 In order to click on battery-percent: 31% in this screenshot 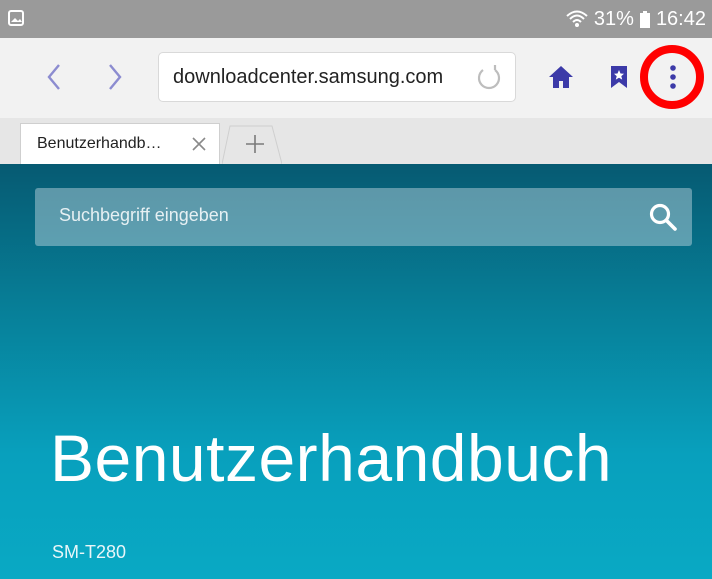, I will do `click(613, 18)`.